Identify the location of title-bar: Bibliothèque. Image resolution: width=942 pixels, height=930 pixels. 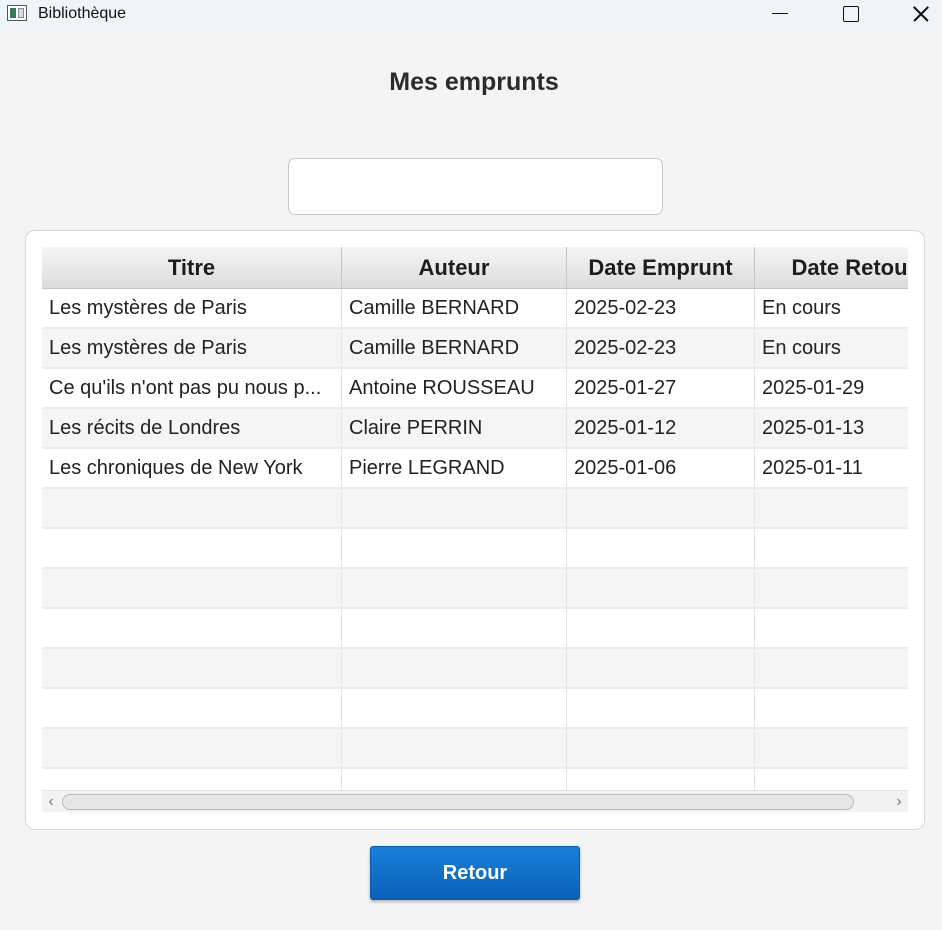
(471, 15).